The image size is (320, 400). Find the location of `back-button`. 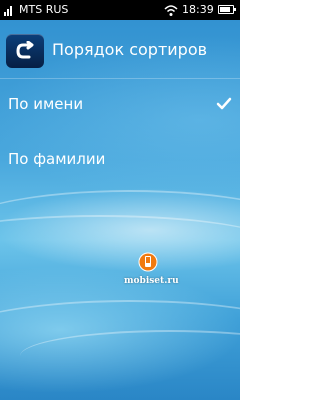

back-button is located at coordinates (25, 51).